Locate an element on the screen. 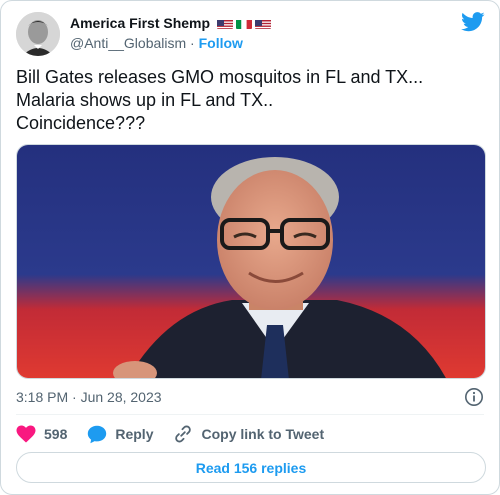 This screenshot has height=495, width=500. read-replies-button: Read 156 replies is located at coordinates (251, 467).